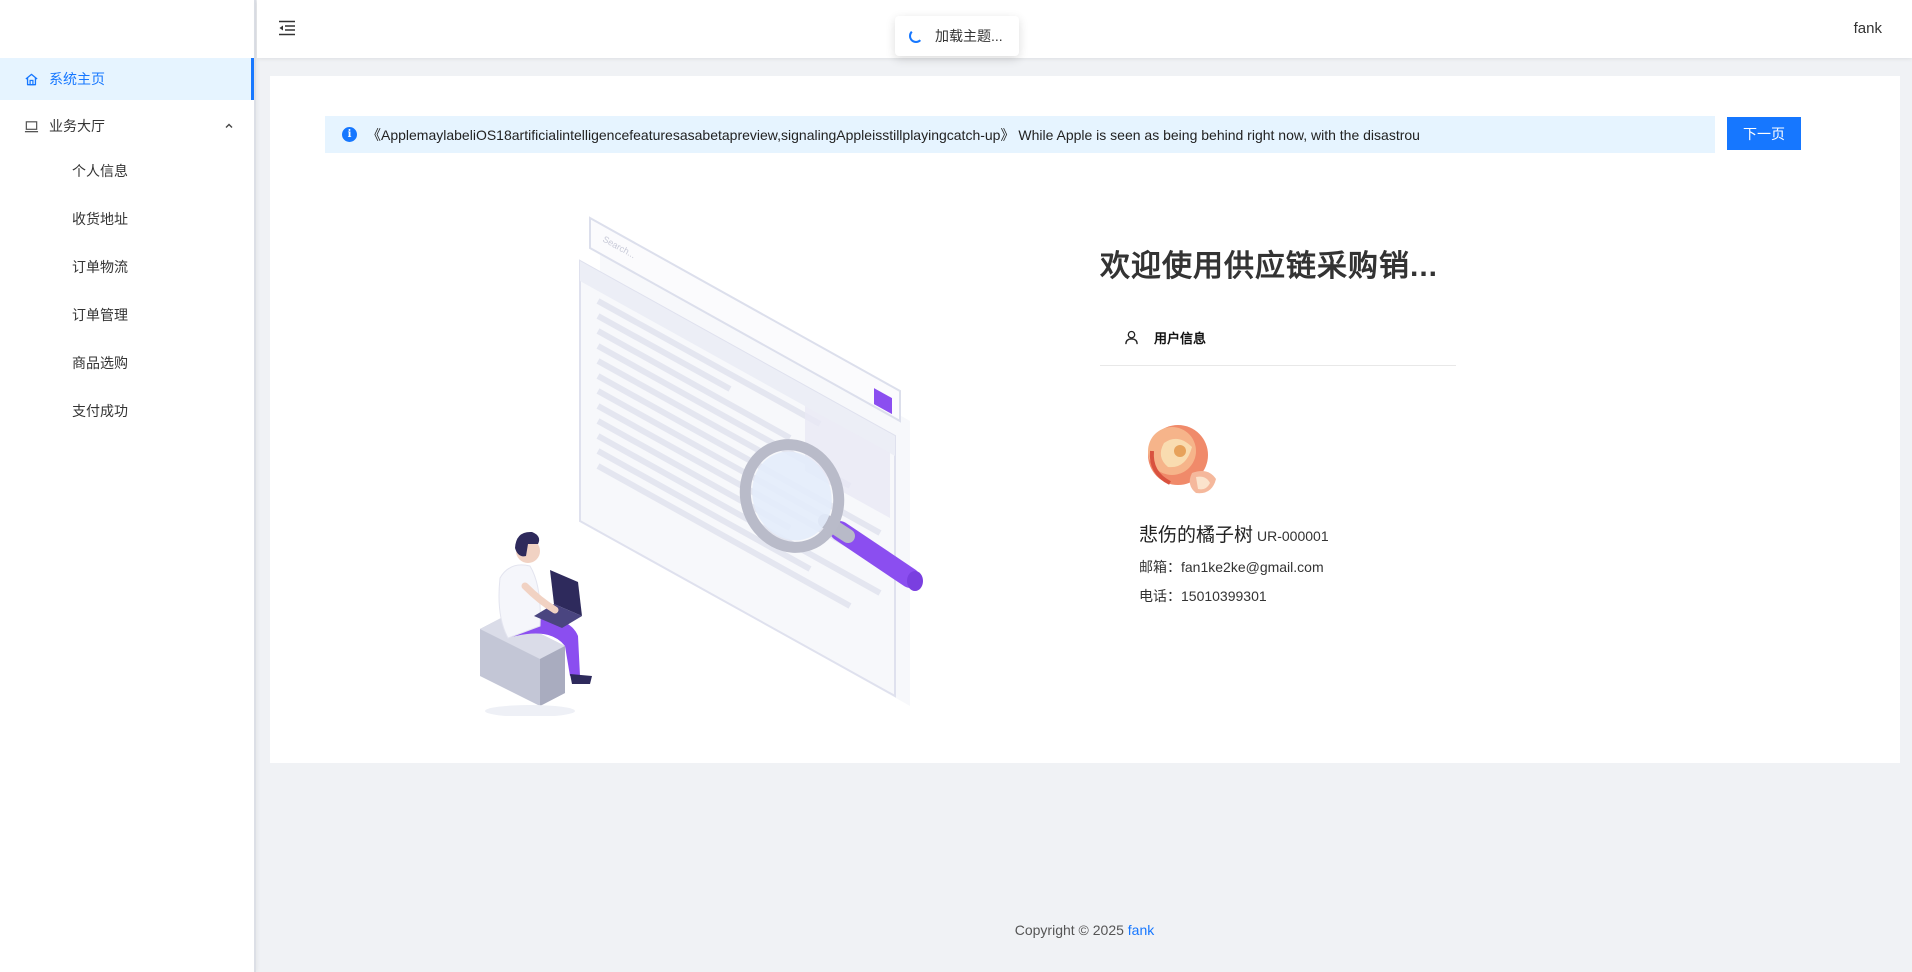 The image size is (1912, 972). I want to click on sidebar-subitem-payment-success: 支付成功, so click(127, 411).